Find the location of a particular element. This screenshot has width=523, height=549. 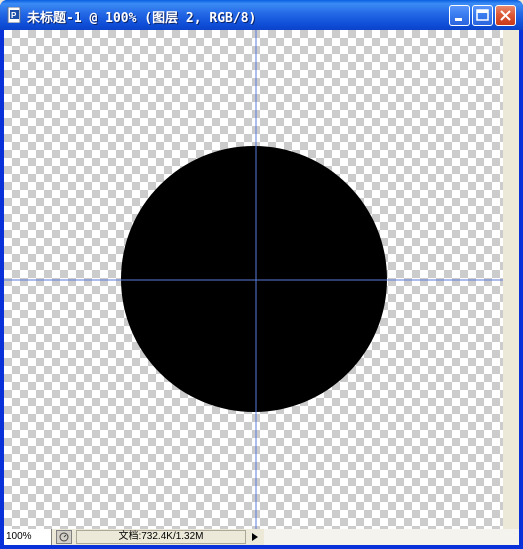

maximize-button is located at coordinates (482, 15).